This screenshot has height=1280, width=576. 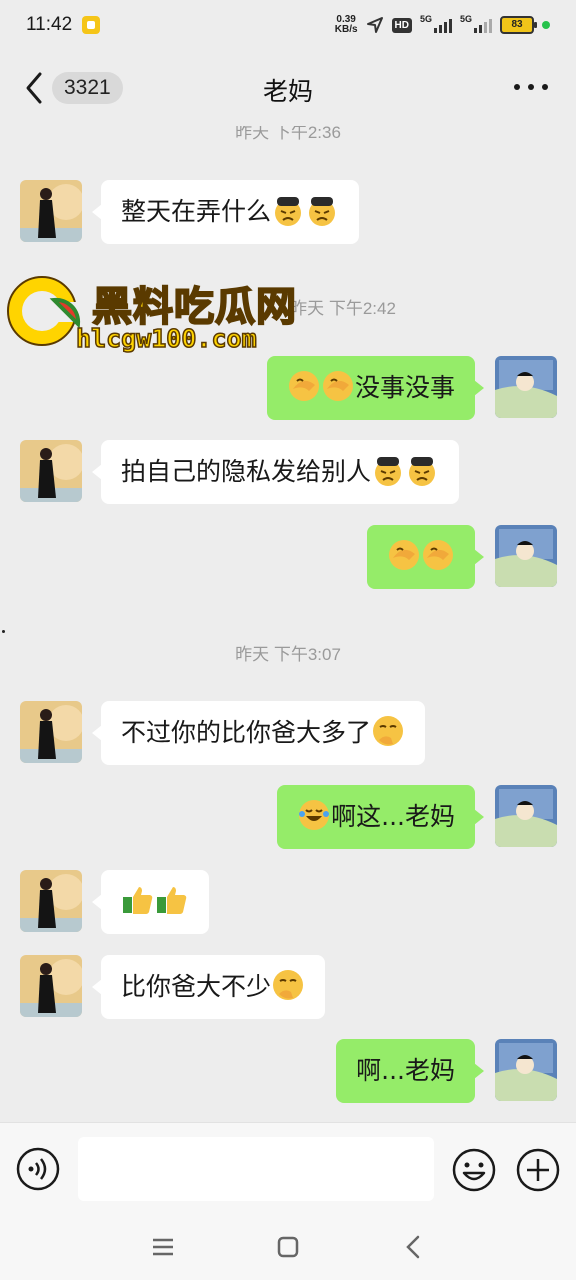 What do you see at coordinates (401, 25) in the screenshot?
I see `hd-voice-icon: HD` at bounding box center [401, 25].